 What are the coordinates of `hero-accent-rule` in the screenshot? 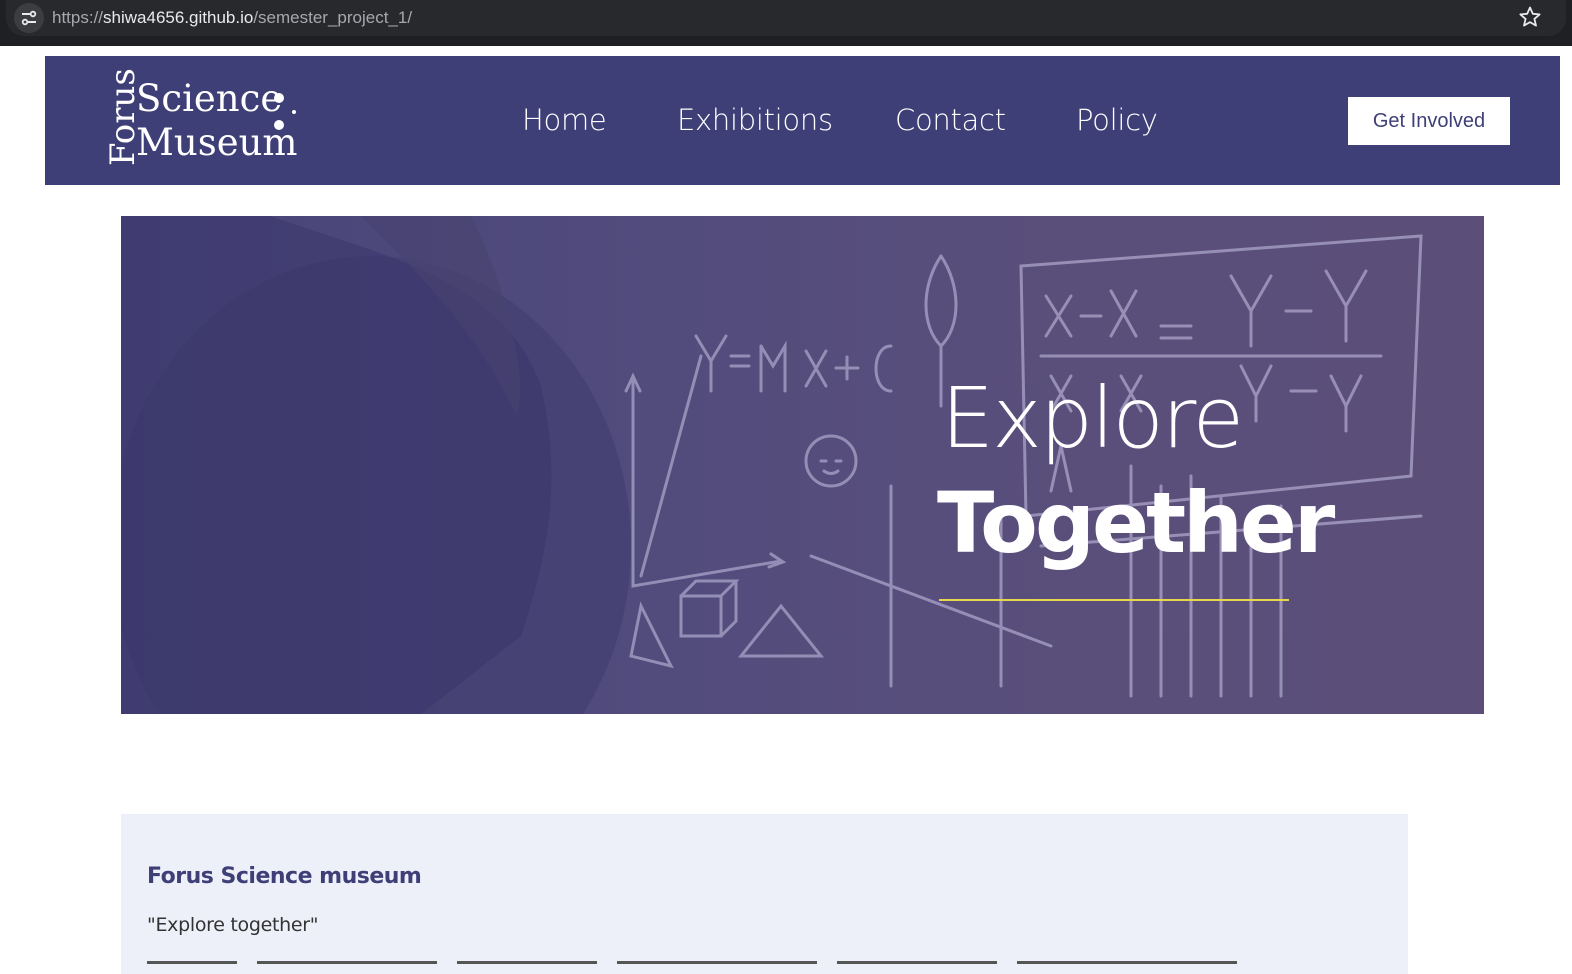 It's located at (1114, 600).